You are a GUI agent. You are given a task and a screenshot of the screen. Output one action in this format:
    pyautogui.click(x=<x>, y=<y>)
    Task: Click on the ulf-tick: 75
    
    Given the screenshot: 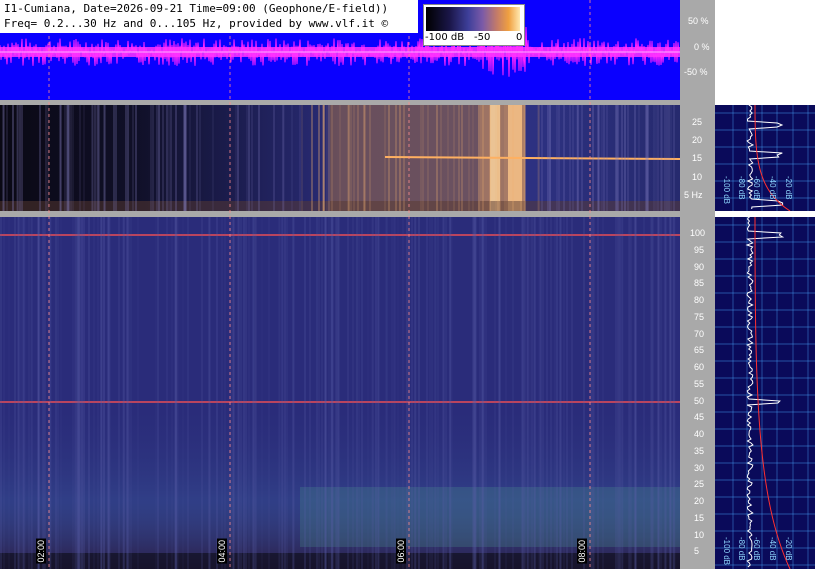 What is the action you would take?
    pyautogui.click(x=699, y=316)
    